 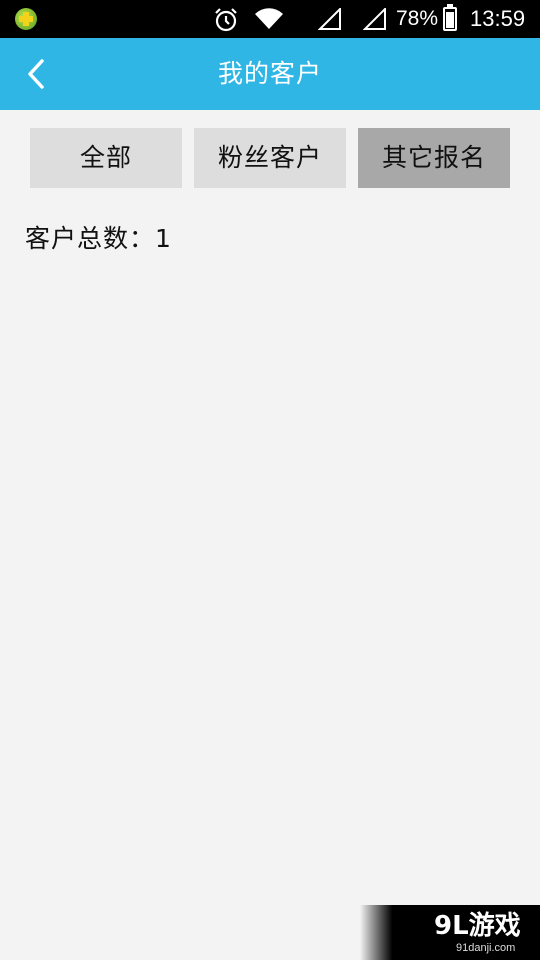 I want to click on tab-other-registrations: 其它报名, so click(x=434, y=158).